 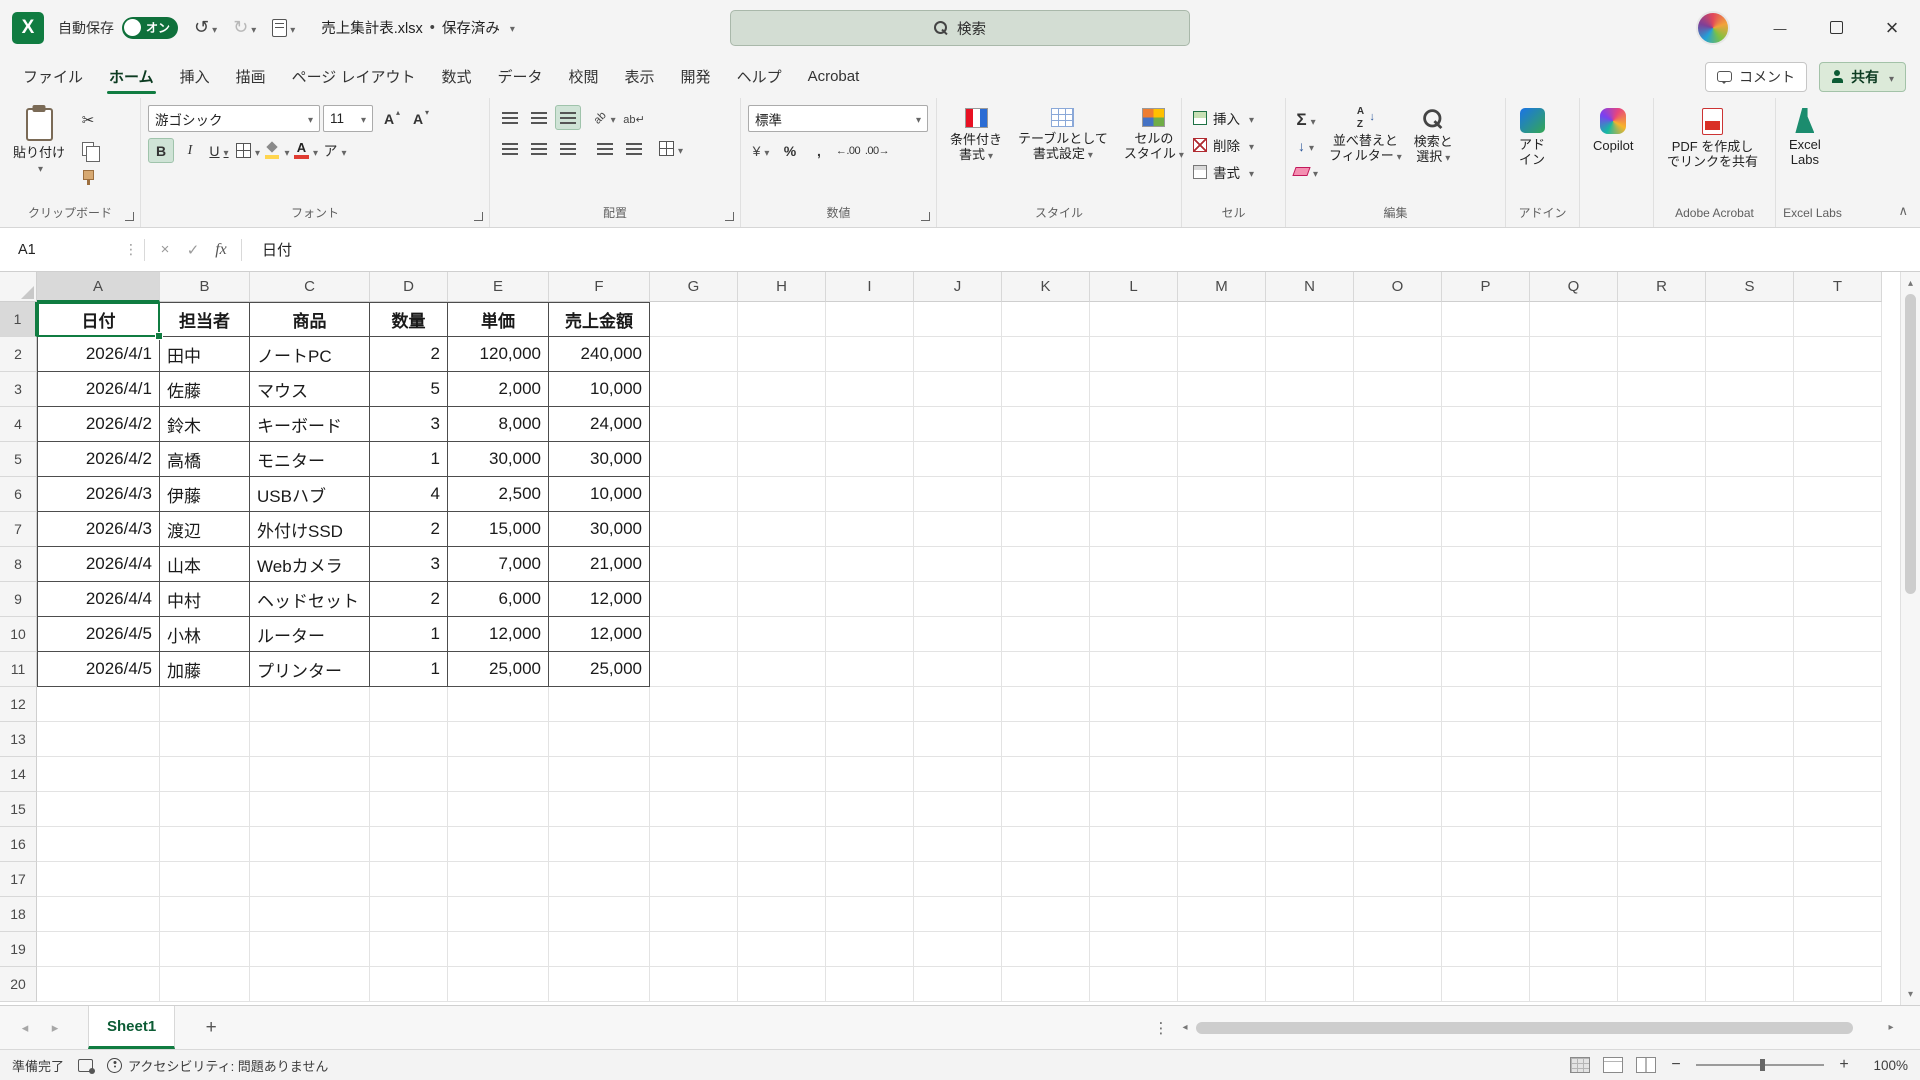 I want to click on cell-E14, so click(x=498, y=774).